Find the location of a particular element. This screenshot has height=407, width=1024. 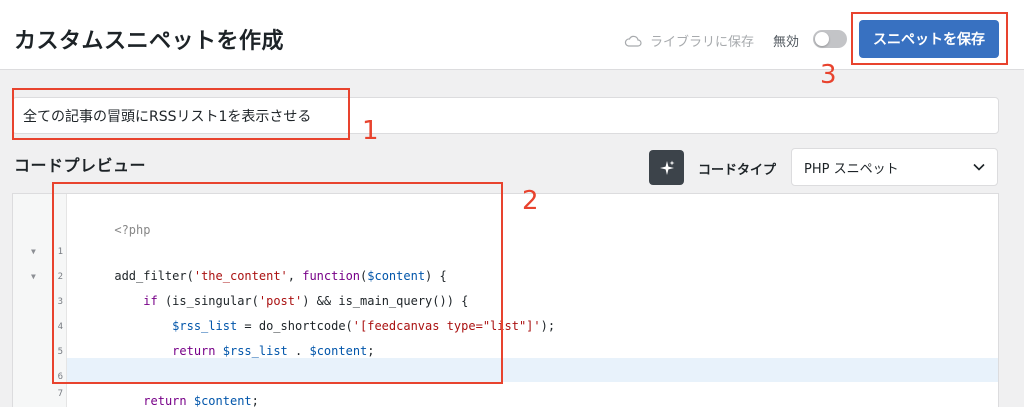

page-title: カスタムスニペットを作成 is located at coordinates (149, 41).